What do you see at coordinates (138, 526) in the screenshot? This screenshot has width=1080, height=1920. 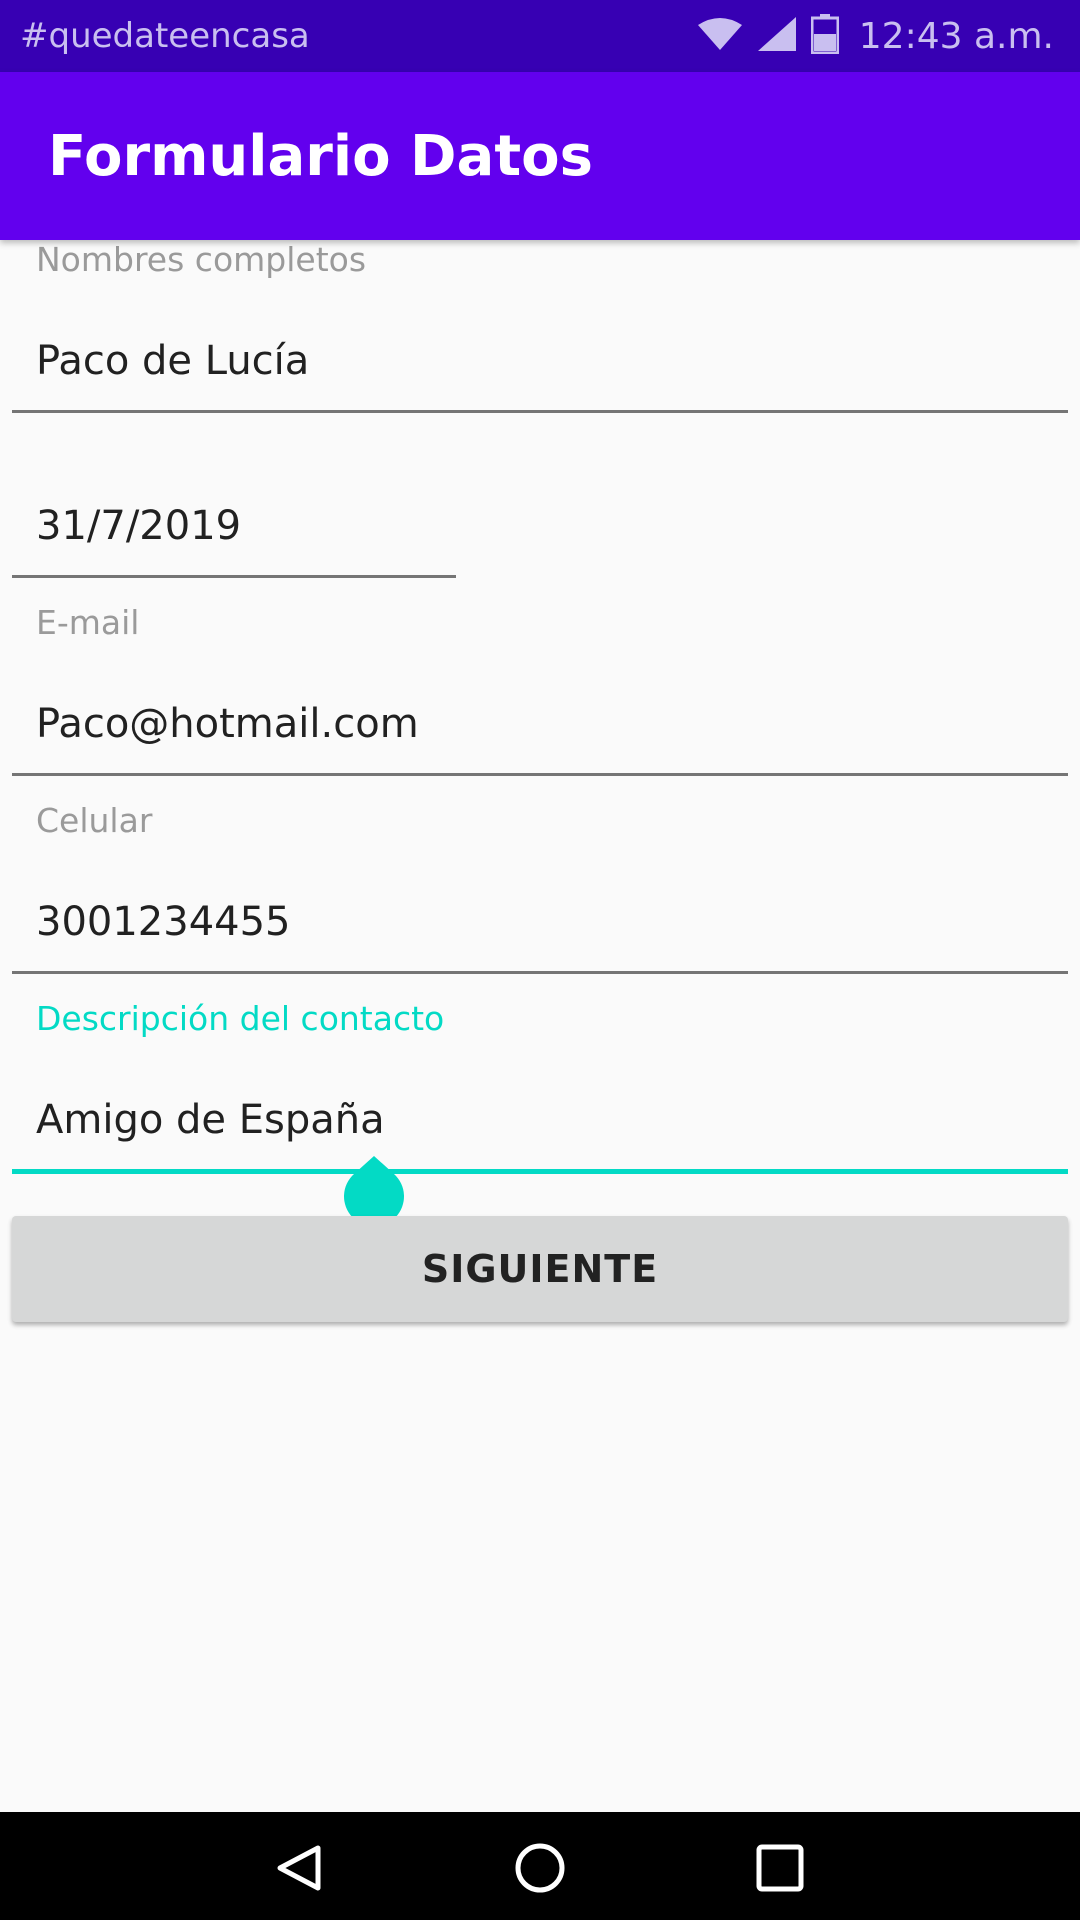 I see `date-field: 31/7/2019` at bounding box center [138, 526].